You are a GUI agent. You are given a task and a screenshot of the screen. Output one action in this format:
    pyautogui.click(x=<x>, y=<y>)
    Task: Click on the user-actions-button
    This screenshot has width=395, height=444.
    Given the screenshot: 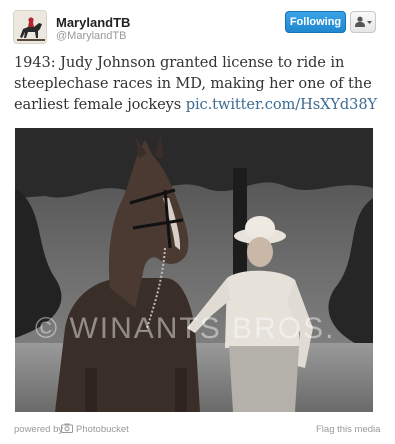 What is the action you would take?
    pyautogui.click(x=363, y=22)
    